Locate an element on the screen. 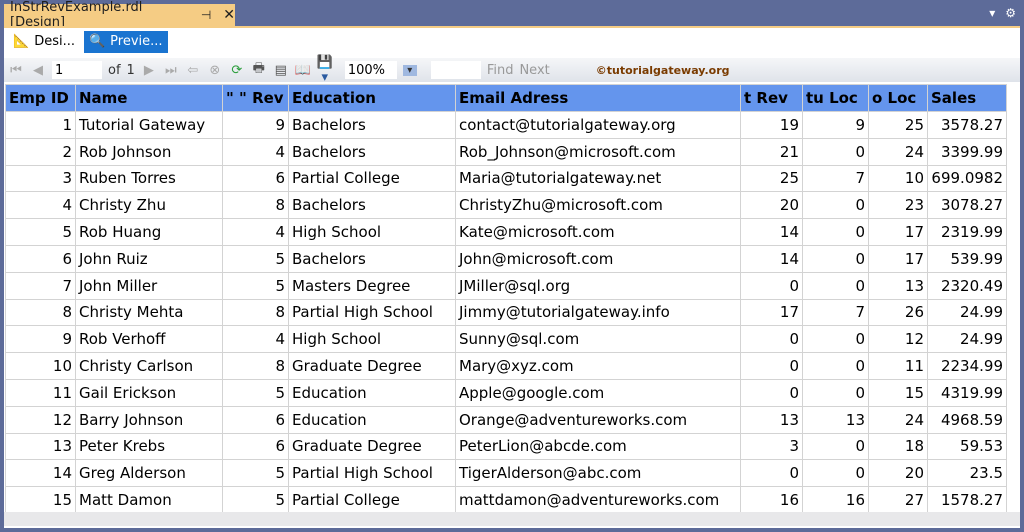 The height and width of the screenshot is (532, 1024). gear-icon: ⚙ is located at coordinates (1010, 13).